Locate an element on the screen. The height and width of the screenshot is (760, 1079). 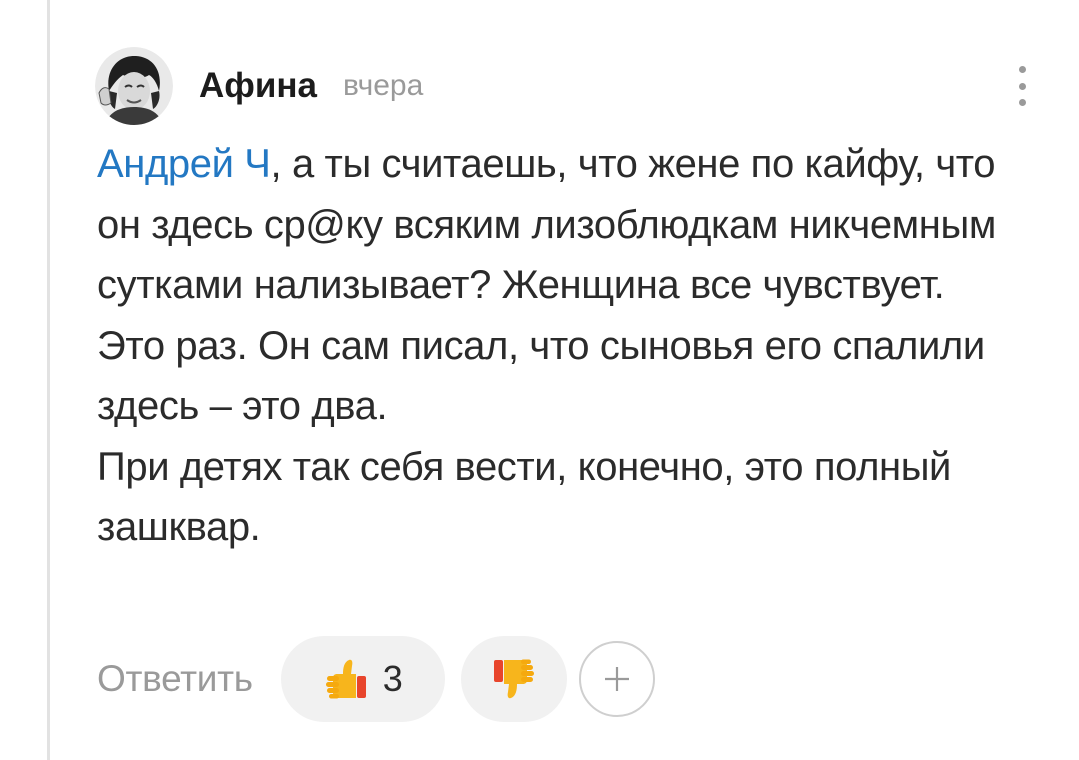
kebab-menu-icon is located at coordinates (1022, 69).